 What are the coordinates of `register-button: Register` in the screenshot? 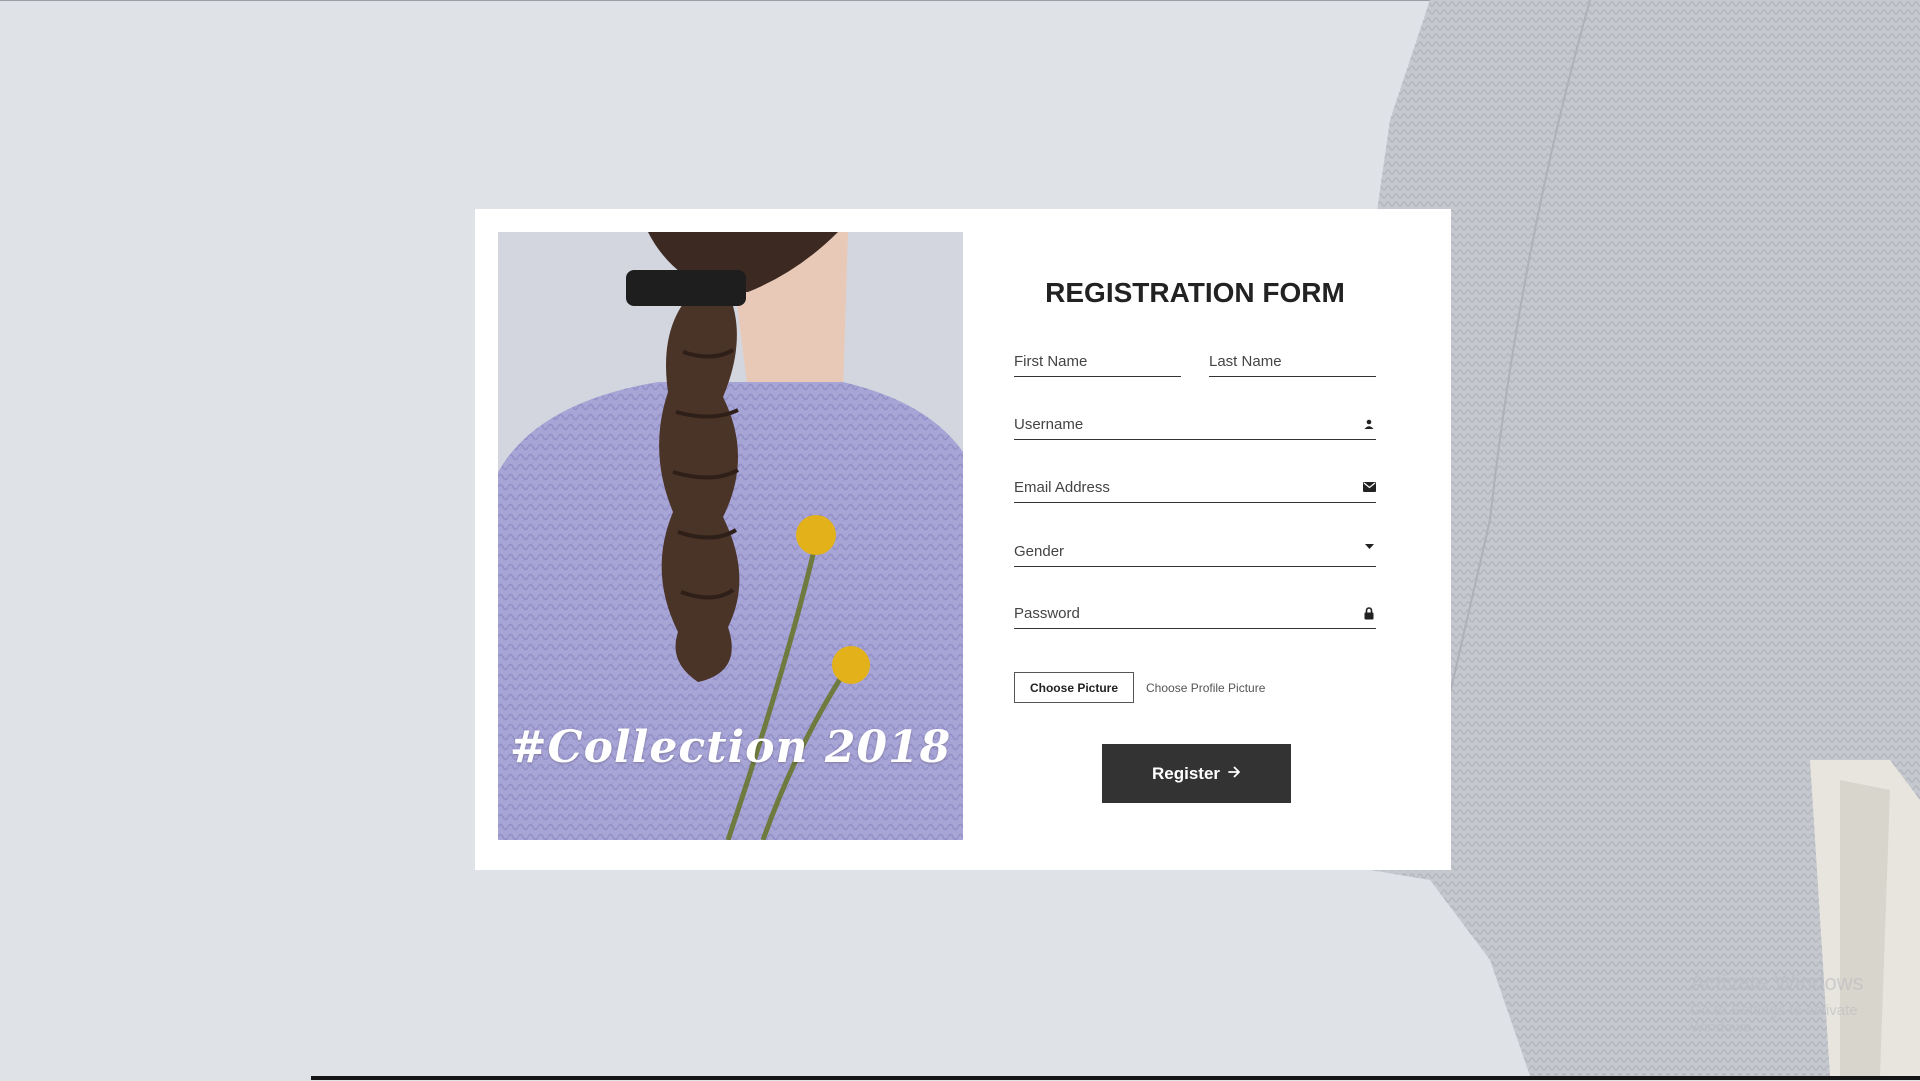 It's located at (1196, 773).